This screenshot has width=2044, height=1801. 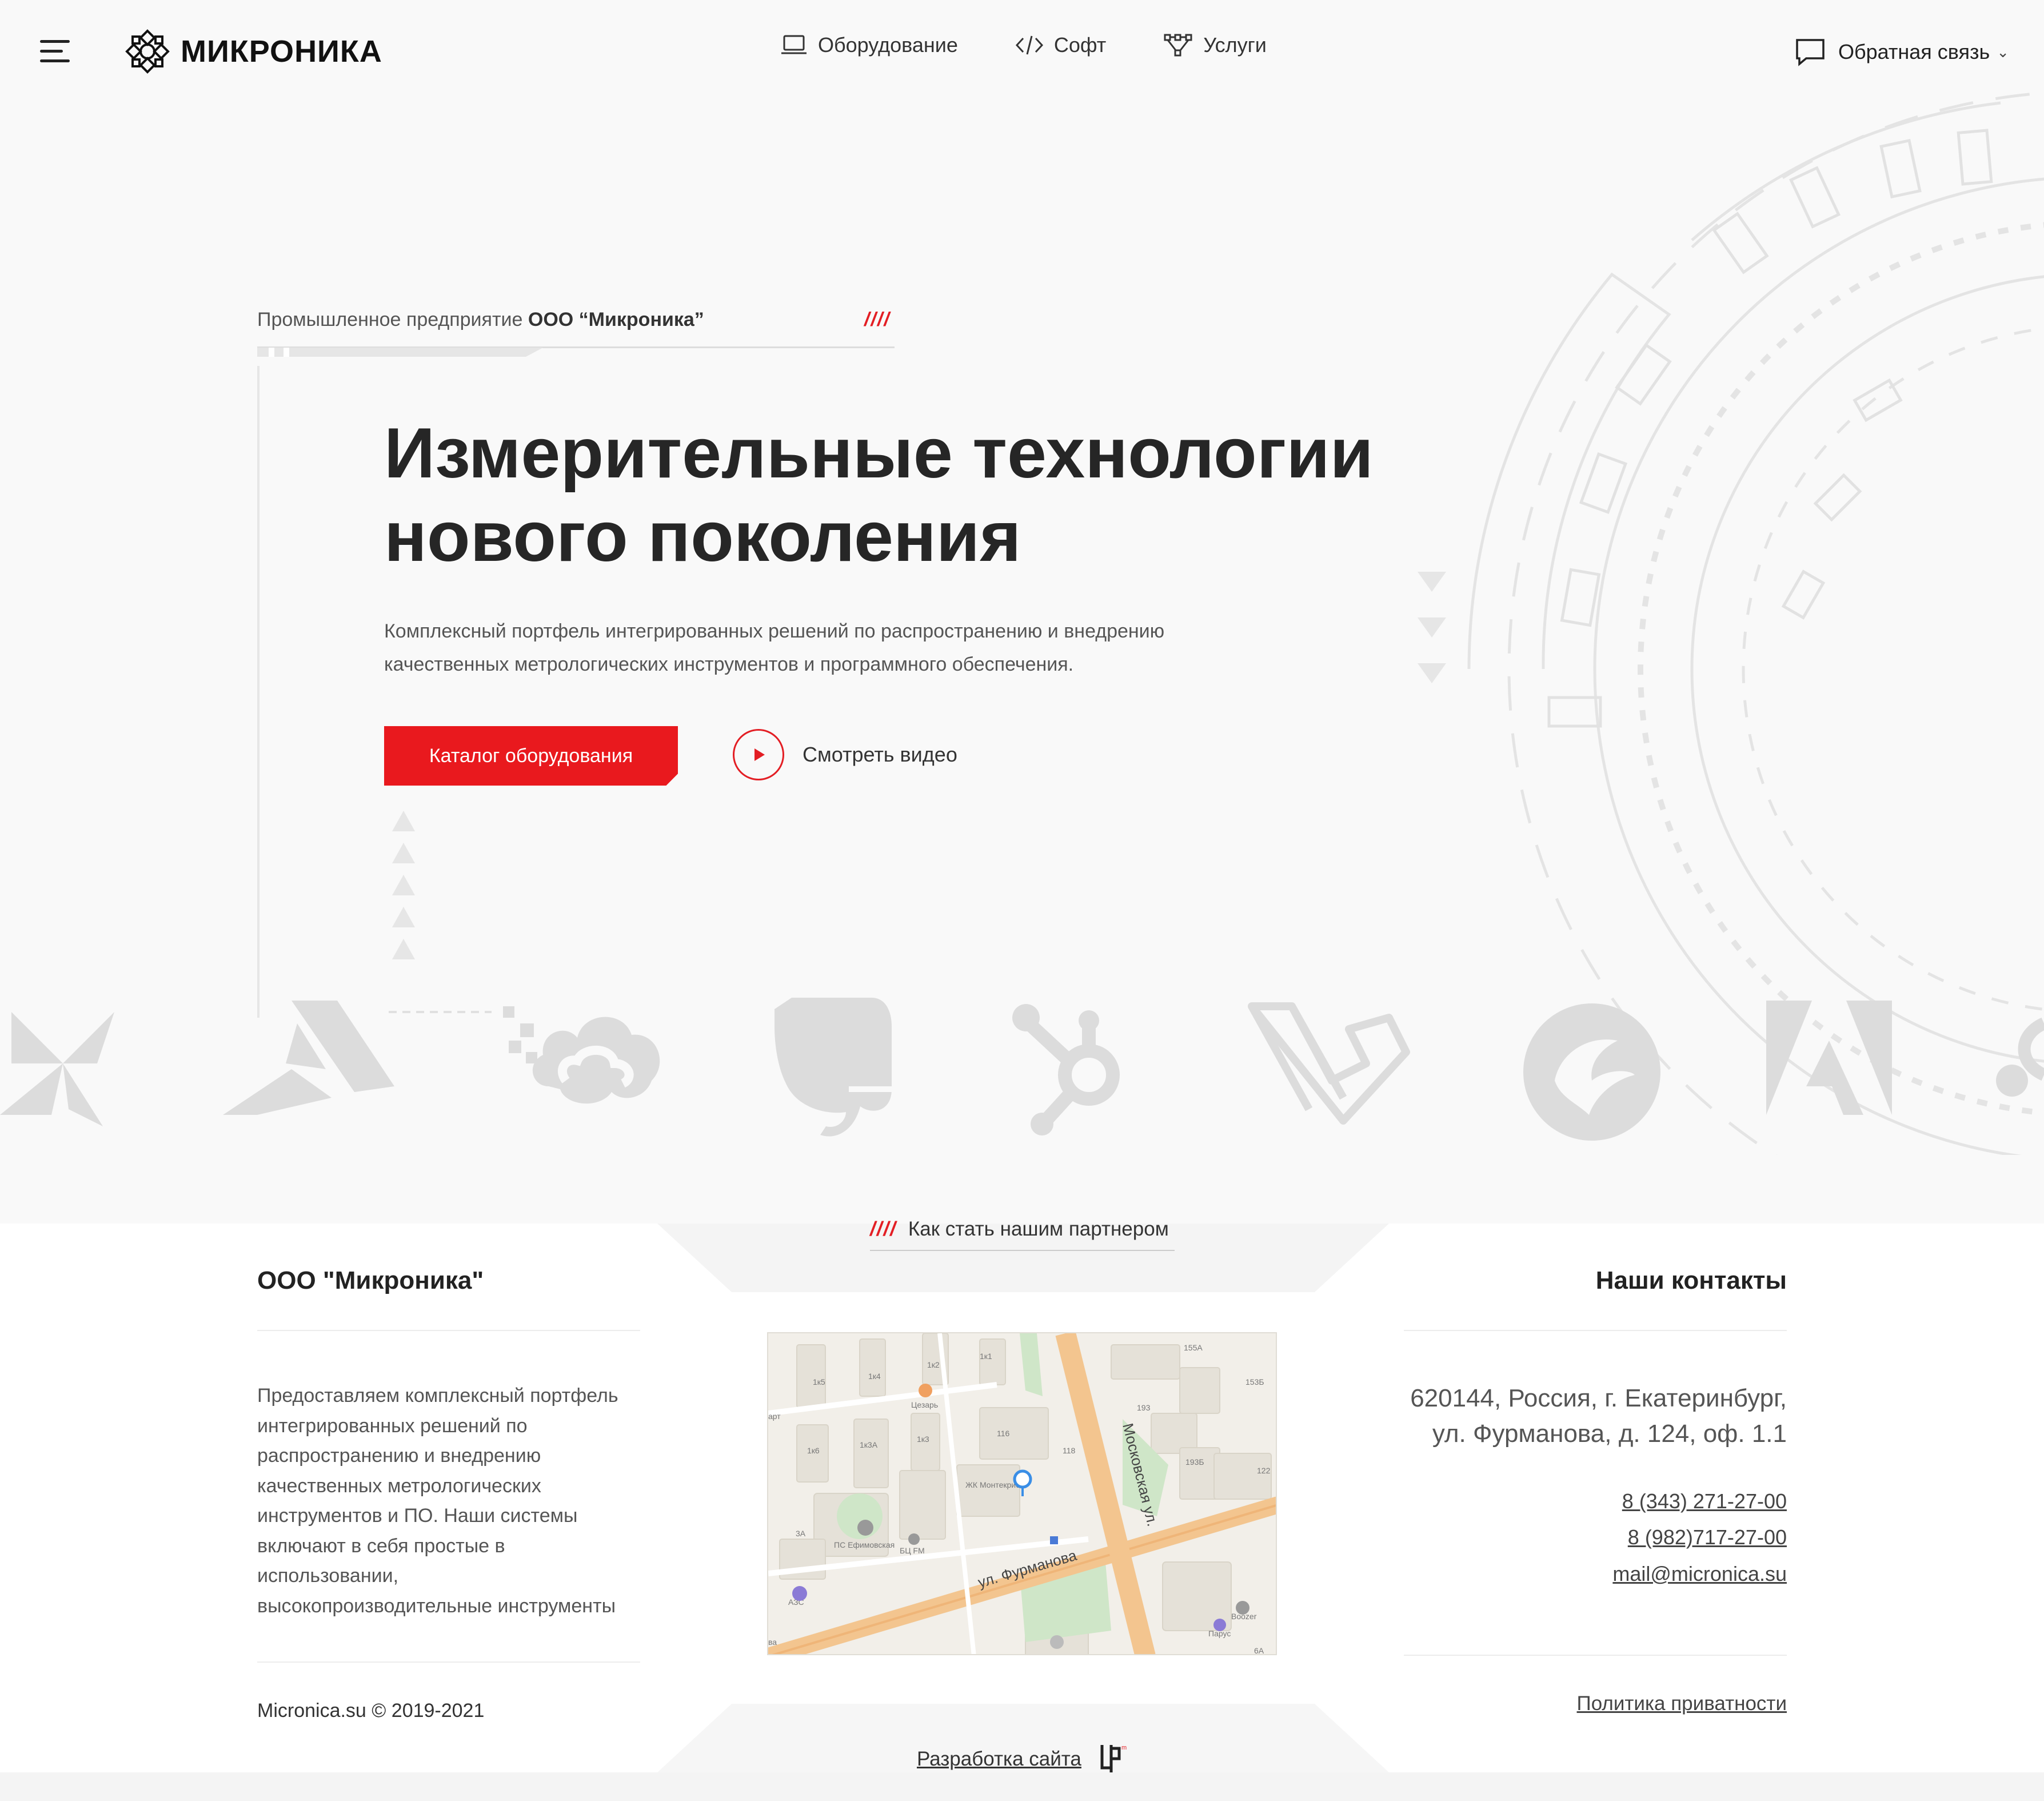 I want to click on watch-video-button: Смотреть видео, so click(x=845, y=755).